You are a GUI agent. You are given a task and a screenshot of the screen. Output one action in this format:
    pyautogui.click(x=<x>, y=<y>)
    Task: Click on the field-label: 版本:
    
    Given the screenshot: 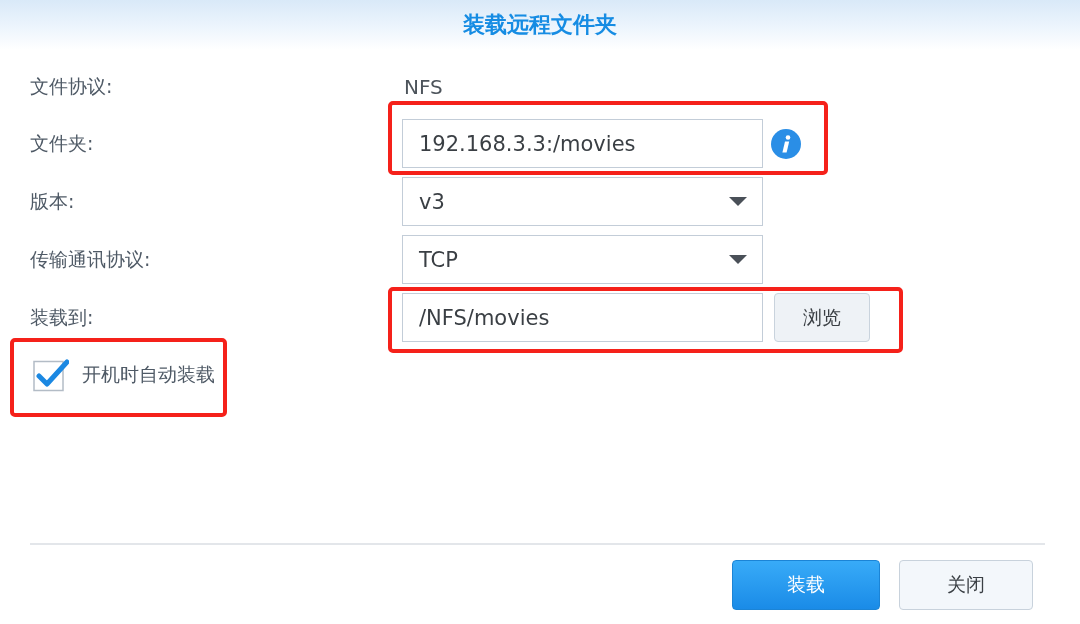 What is the action you would take?
    pyautogui.click(x=52, y=201)
    